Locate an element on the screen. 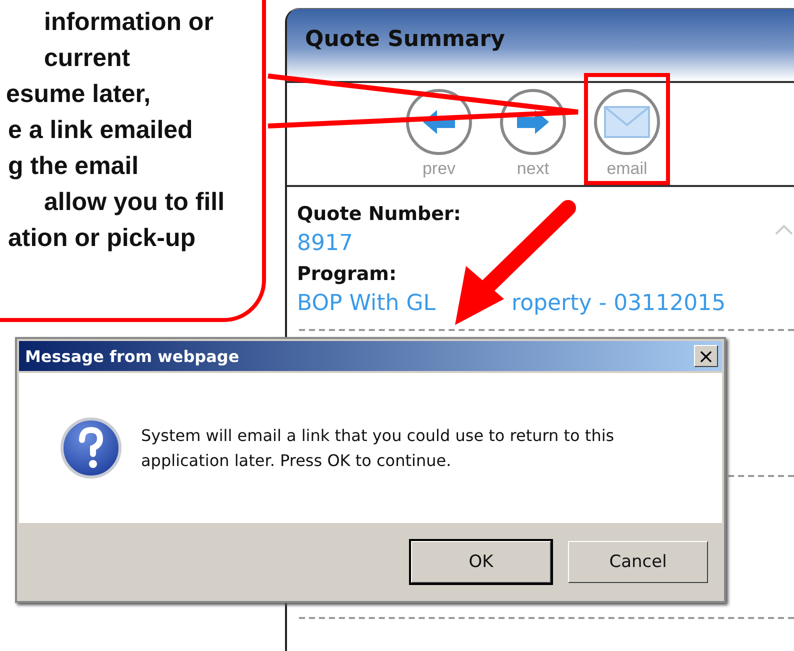  field-value: roperty - 03112015 is located at coordinates (619, 304).